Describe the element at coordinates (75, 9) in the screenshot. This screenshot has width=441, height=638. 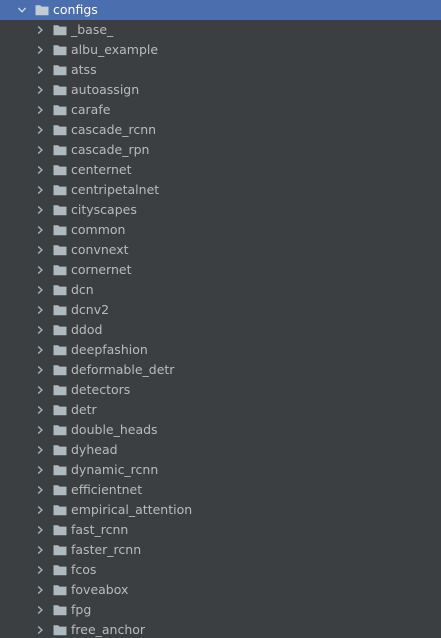
I see `tree-item-label: configs` at that location.